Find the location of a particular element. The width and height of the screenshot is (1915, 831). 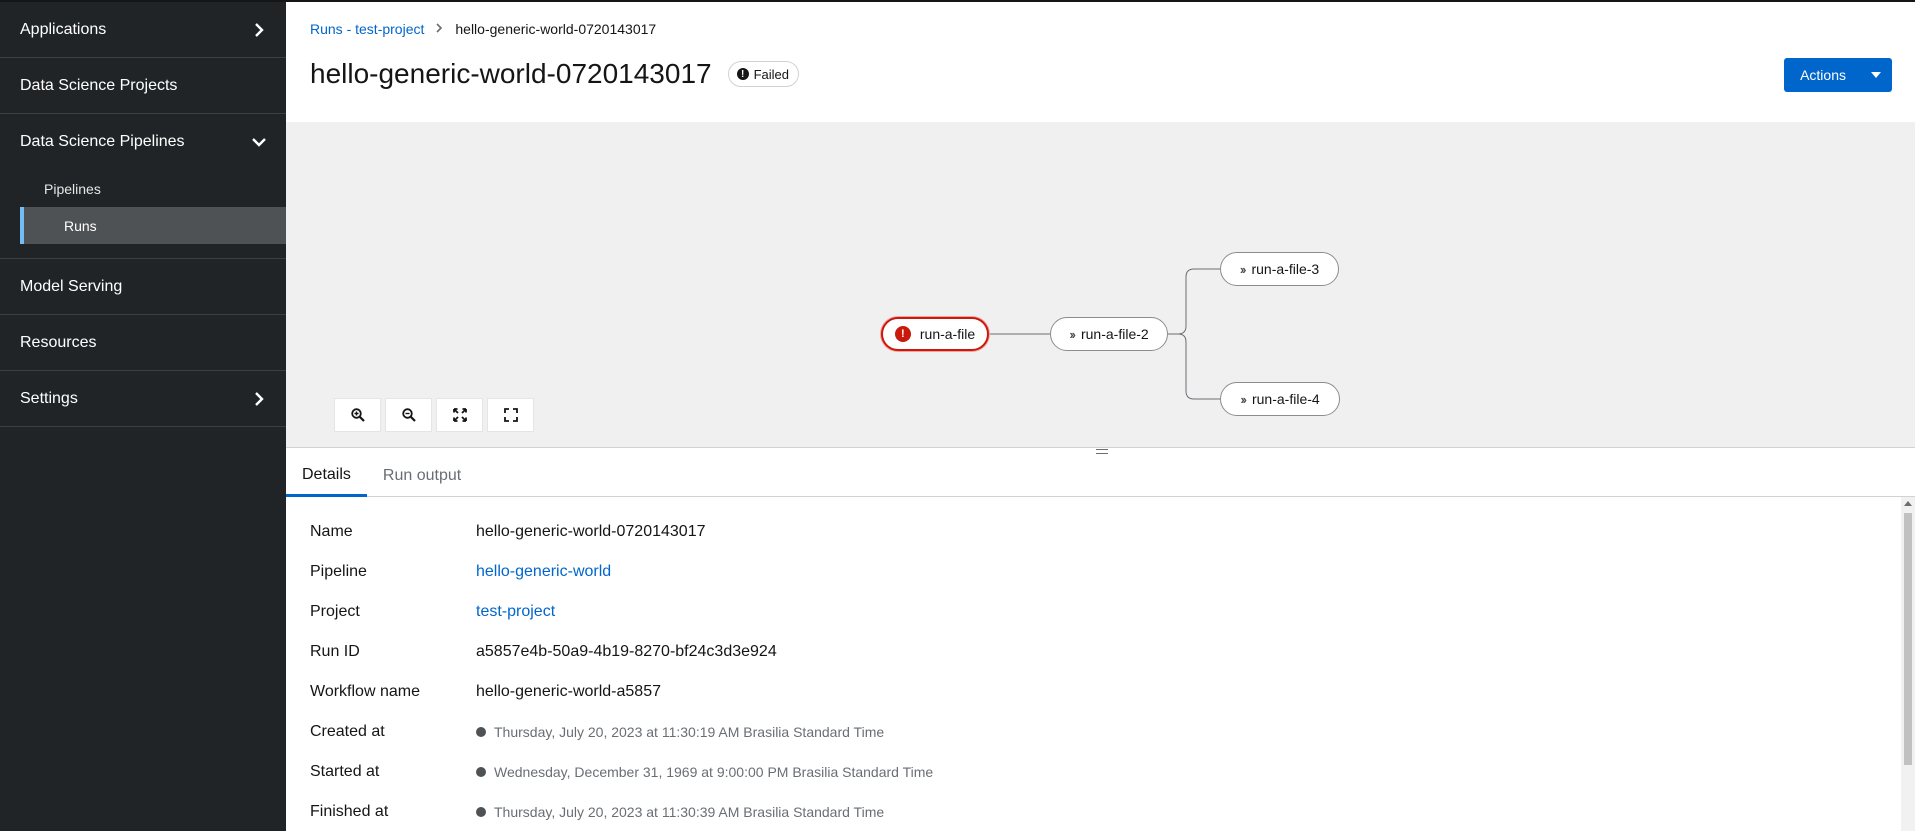

node-label: run-a-file is located at coordinates (947, 334).